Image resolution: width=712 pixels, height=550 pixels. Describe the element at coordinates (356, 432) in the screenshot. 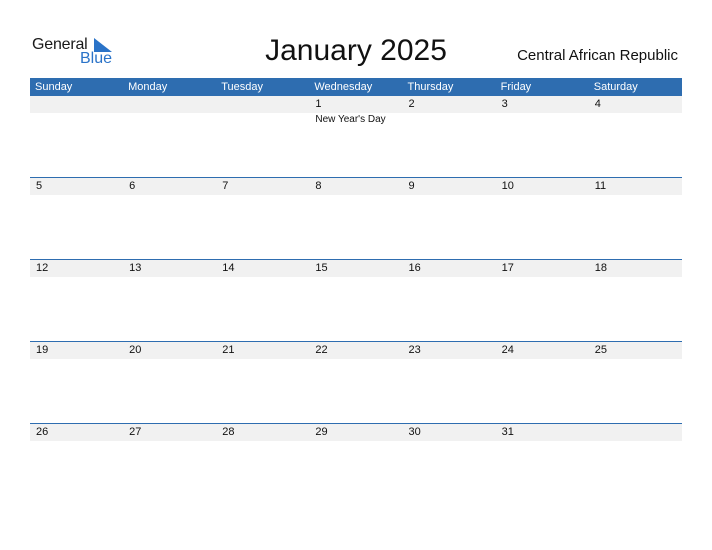

I see `date-row: 26 27 28 29 30 31` at that location.